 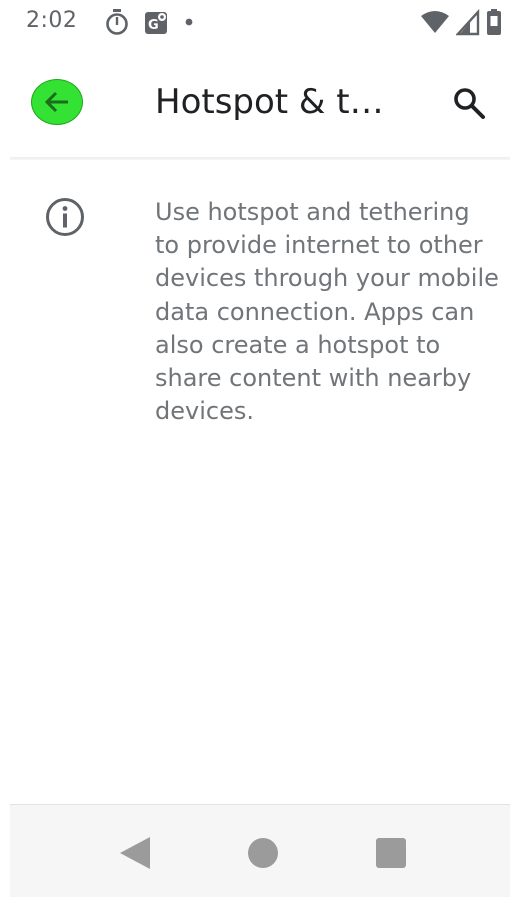 What do you see at coordinates (468, 22) in the screenshot?
I see `signal-icon` at bounding box center [468, 22].